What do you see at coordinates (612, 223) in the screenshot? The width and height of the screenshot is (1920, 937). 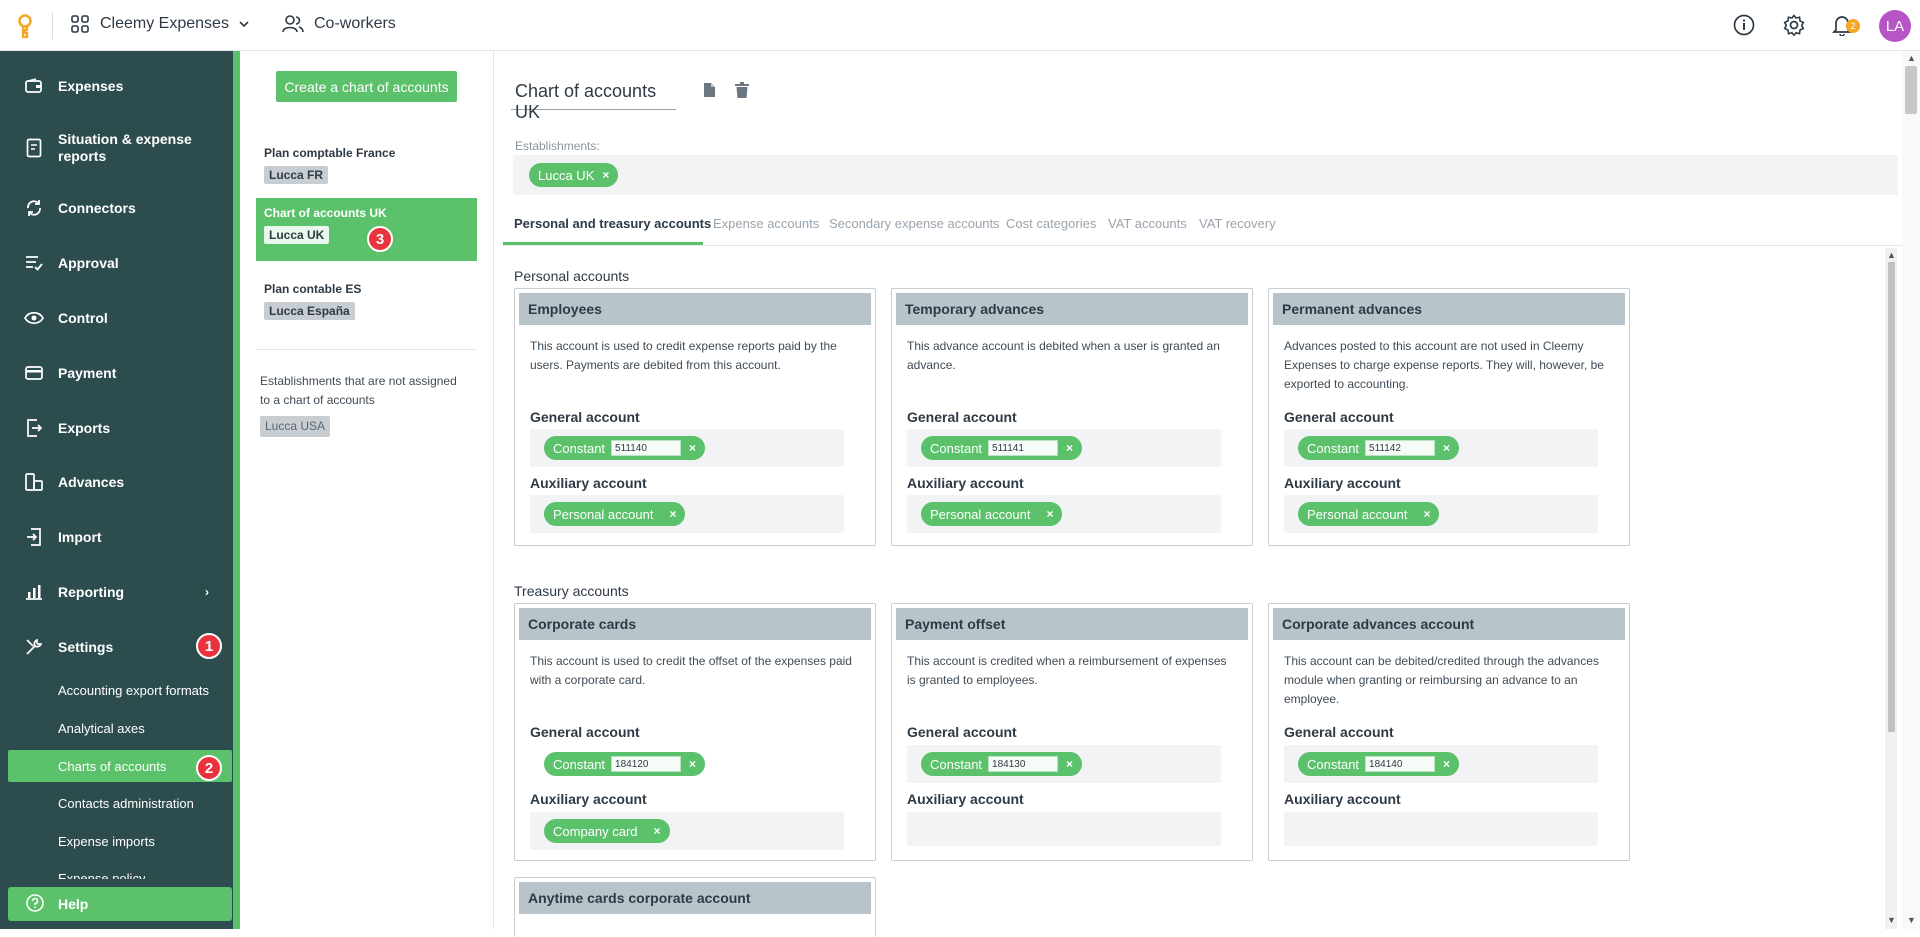 I see `tab-personal-treasury: Personal and treasury accounts` at bounding box center [612, 223].